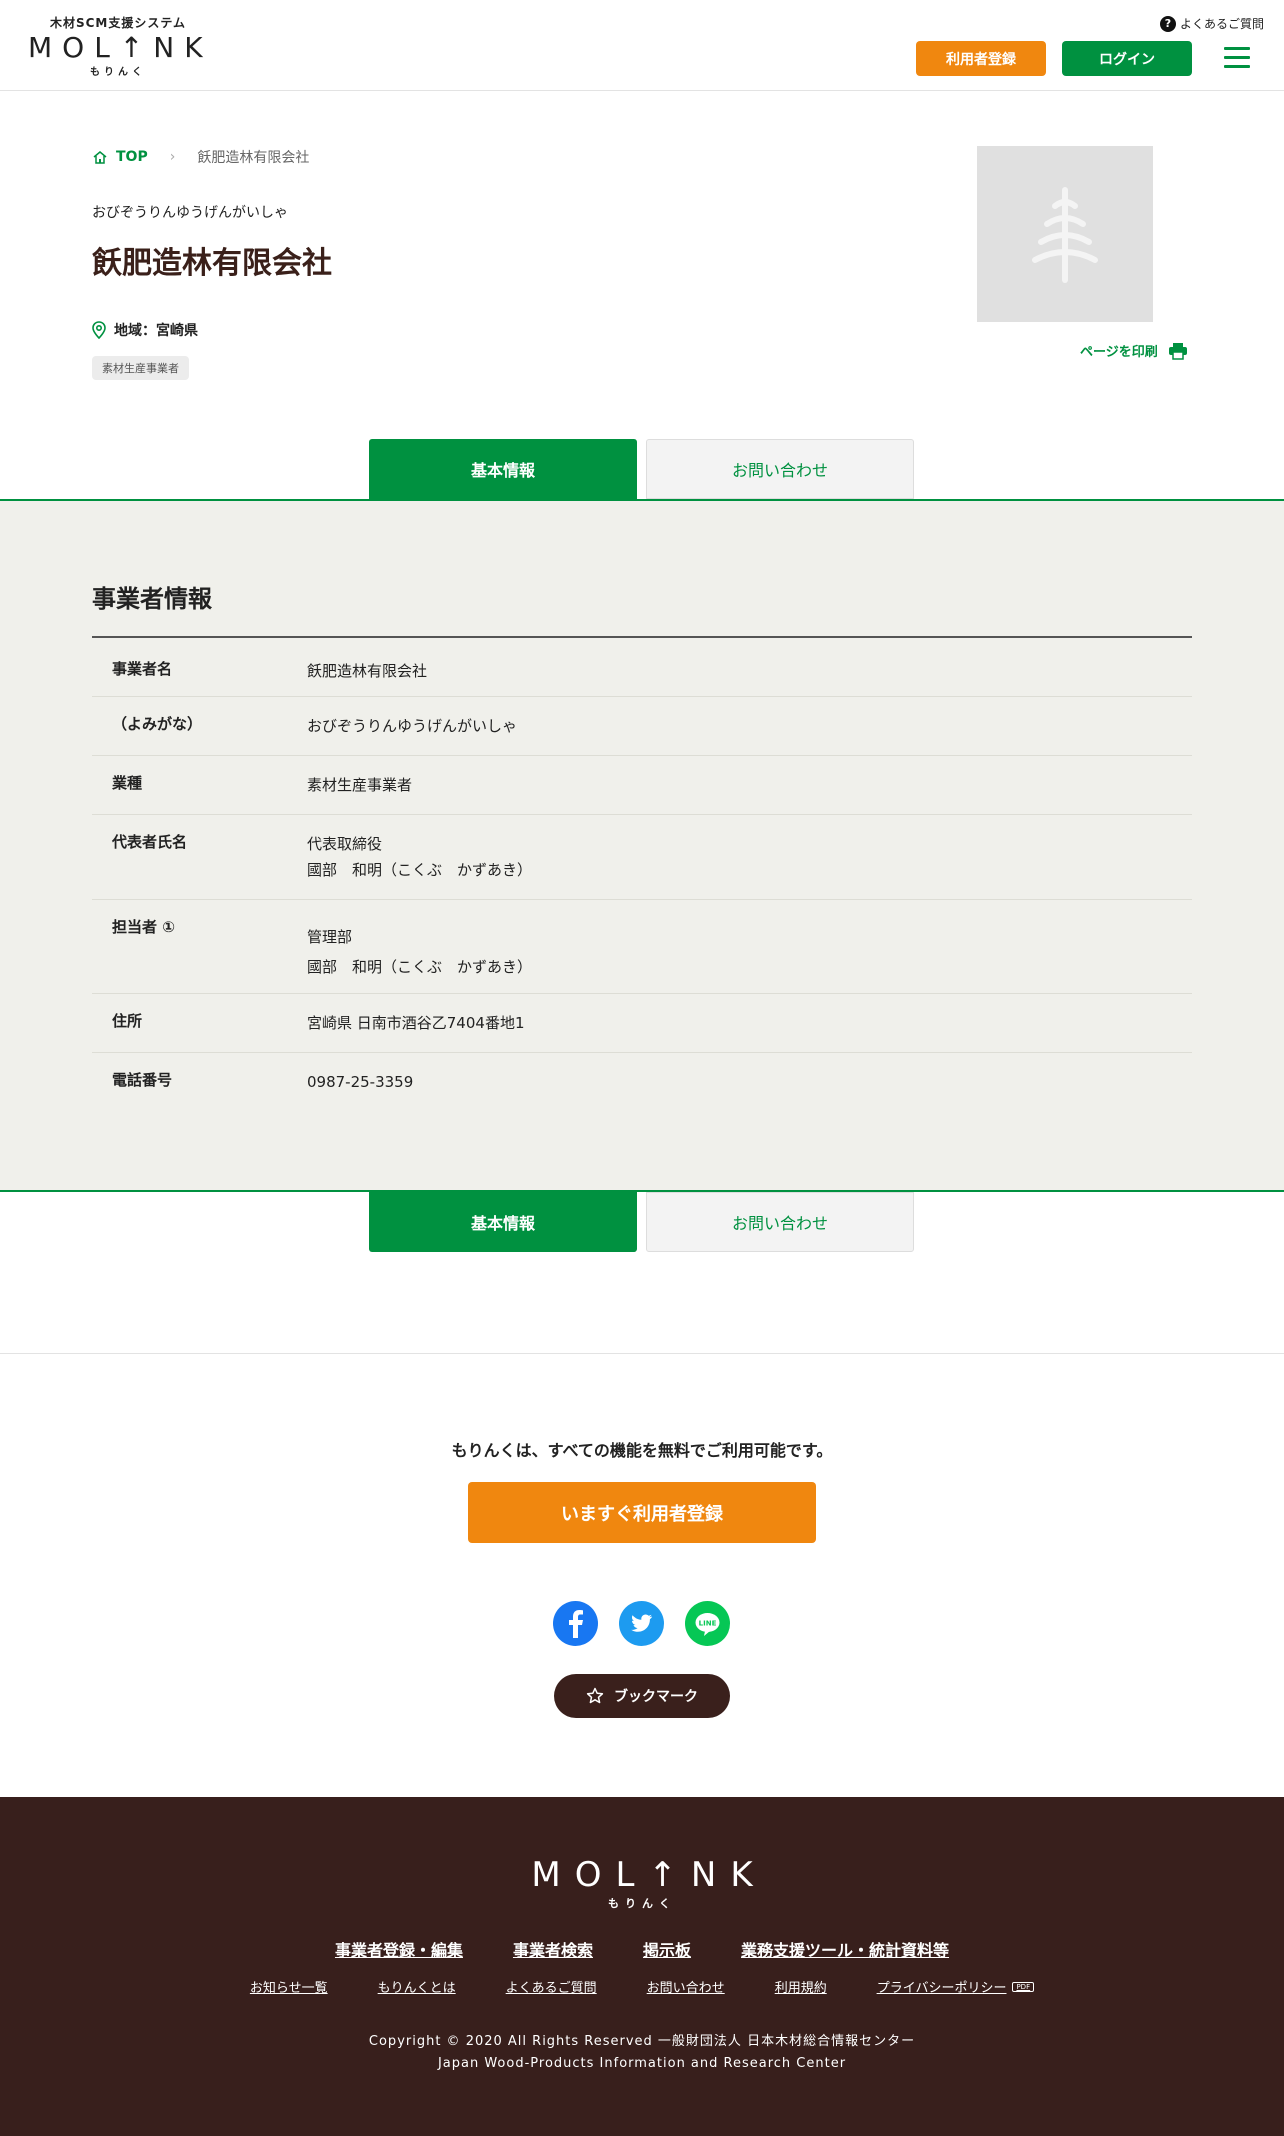 The width and height of the screenshot is (1284, 2136). I want to click on region-label: 地域：宮崎県, so click(156, 331).